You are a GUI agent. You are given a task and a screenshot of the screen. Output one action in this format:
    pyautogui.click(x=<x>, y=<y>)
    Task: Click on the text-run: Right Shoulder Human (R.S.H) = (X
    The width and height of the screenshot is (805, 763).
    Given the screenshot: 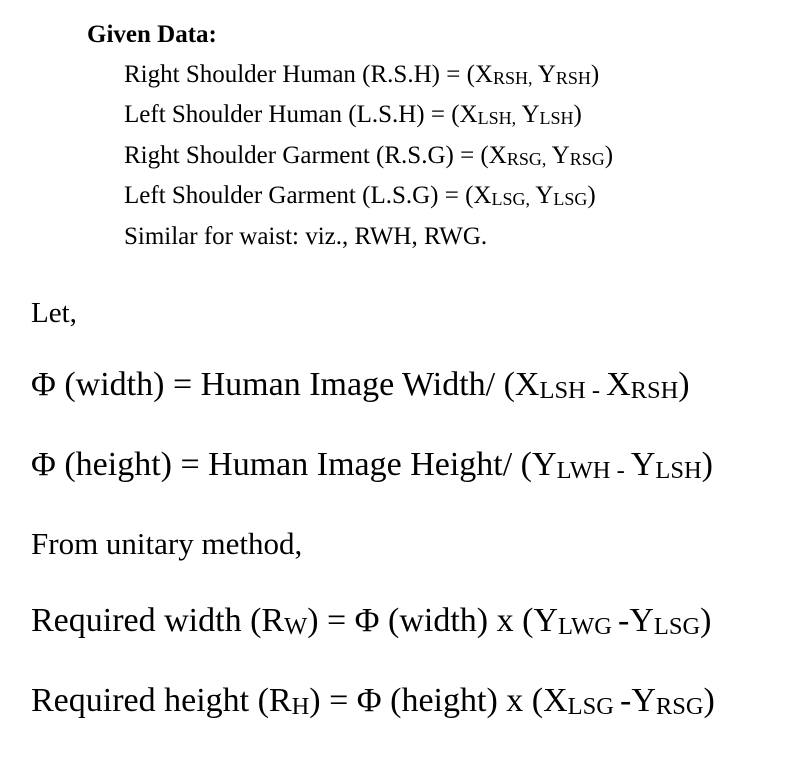 What is the action you would take?
    pyautogui.click(x=308, y=74)
    